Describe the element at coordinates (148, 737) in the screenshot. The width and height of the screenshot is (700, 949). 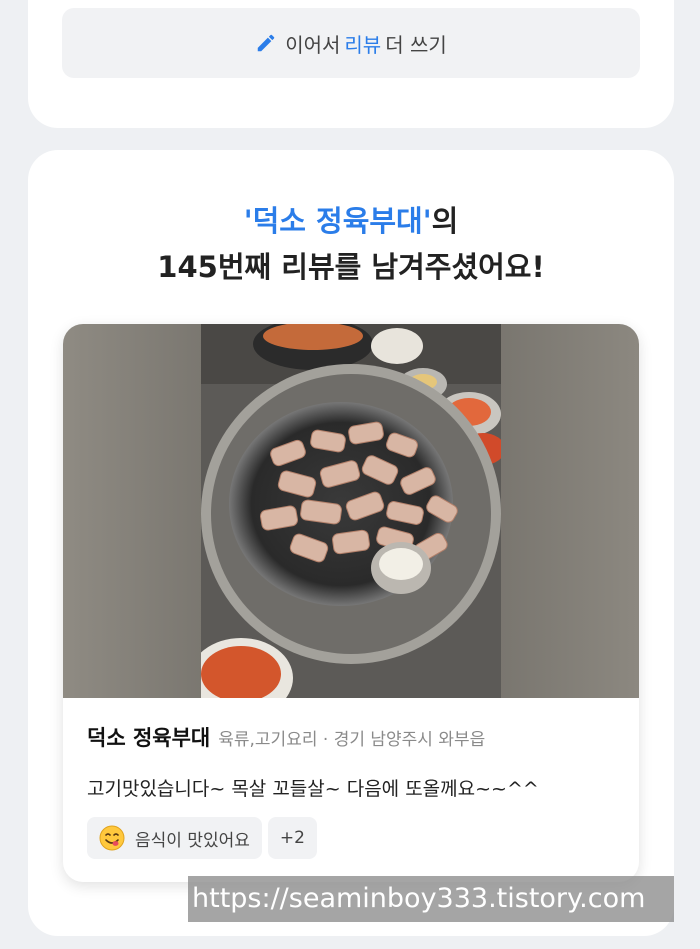
I see `restaurant-name: 덕소 정육부대` at that location.